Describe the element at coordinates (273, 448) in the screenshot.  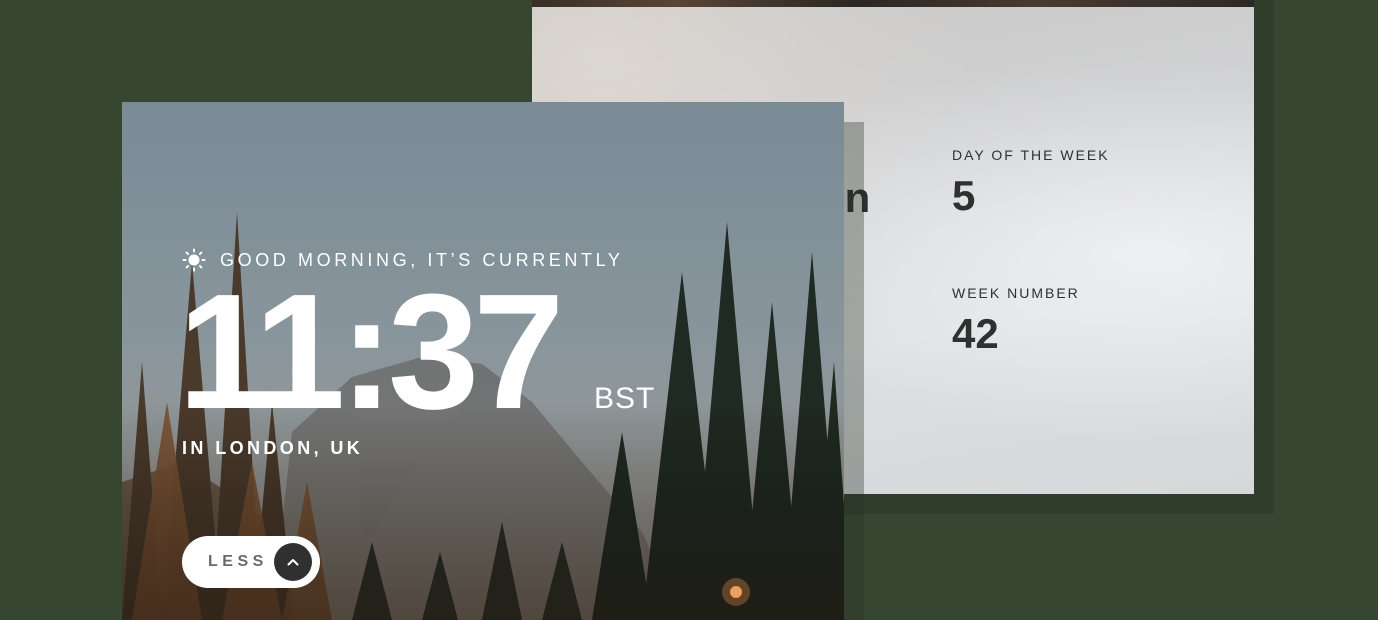
I see `location-text: IN LONDON, UK` at that location.